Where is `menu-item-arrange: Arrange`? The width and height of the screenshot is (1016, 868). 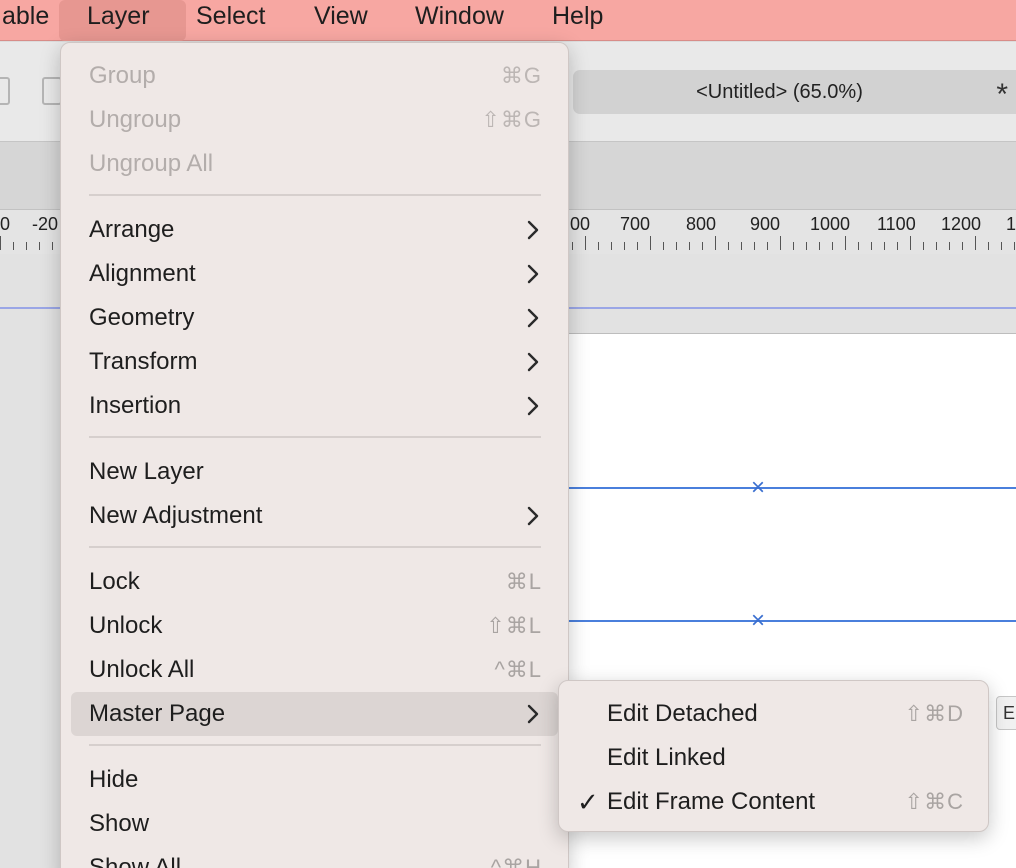
menu-item-arrange: Arrange is located at coordinates (314, 230).